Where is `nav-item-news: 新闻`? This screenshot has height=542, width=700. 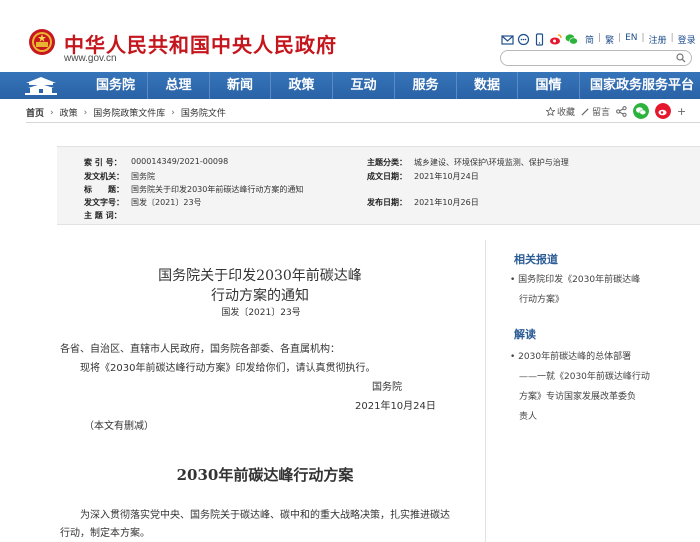 nav-item-news: 新闻 is located at coordinates (240, 85).